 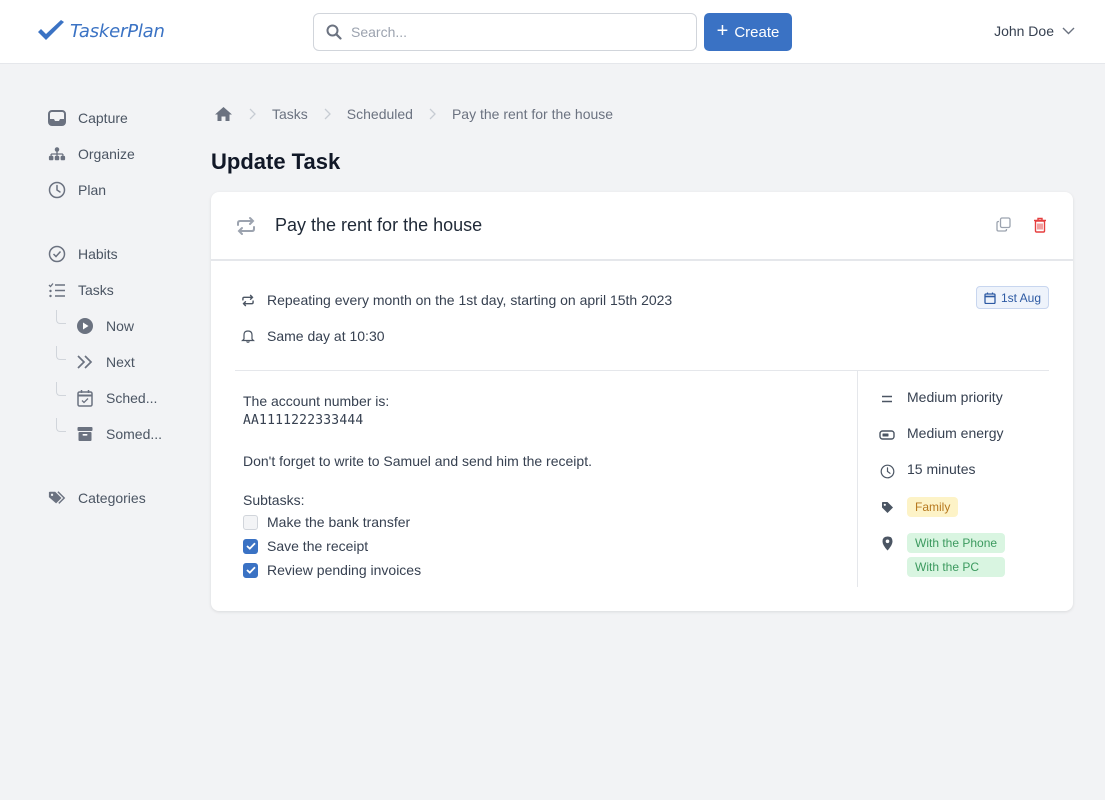 What do you see at coordinates (887, 435) in the screenshot?
I see `battery-icon` at bounding box center [887, 435].